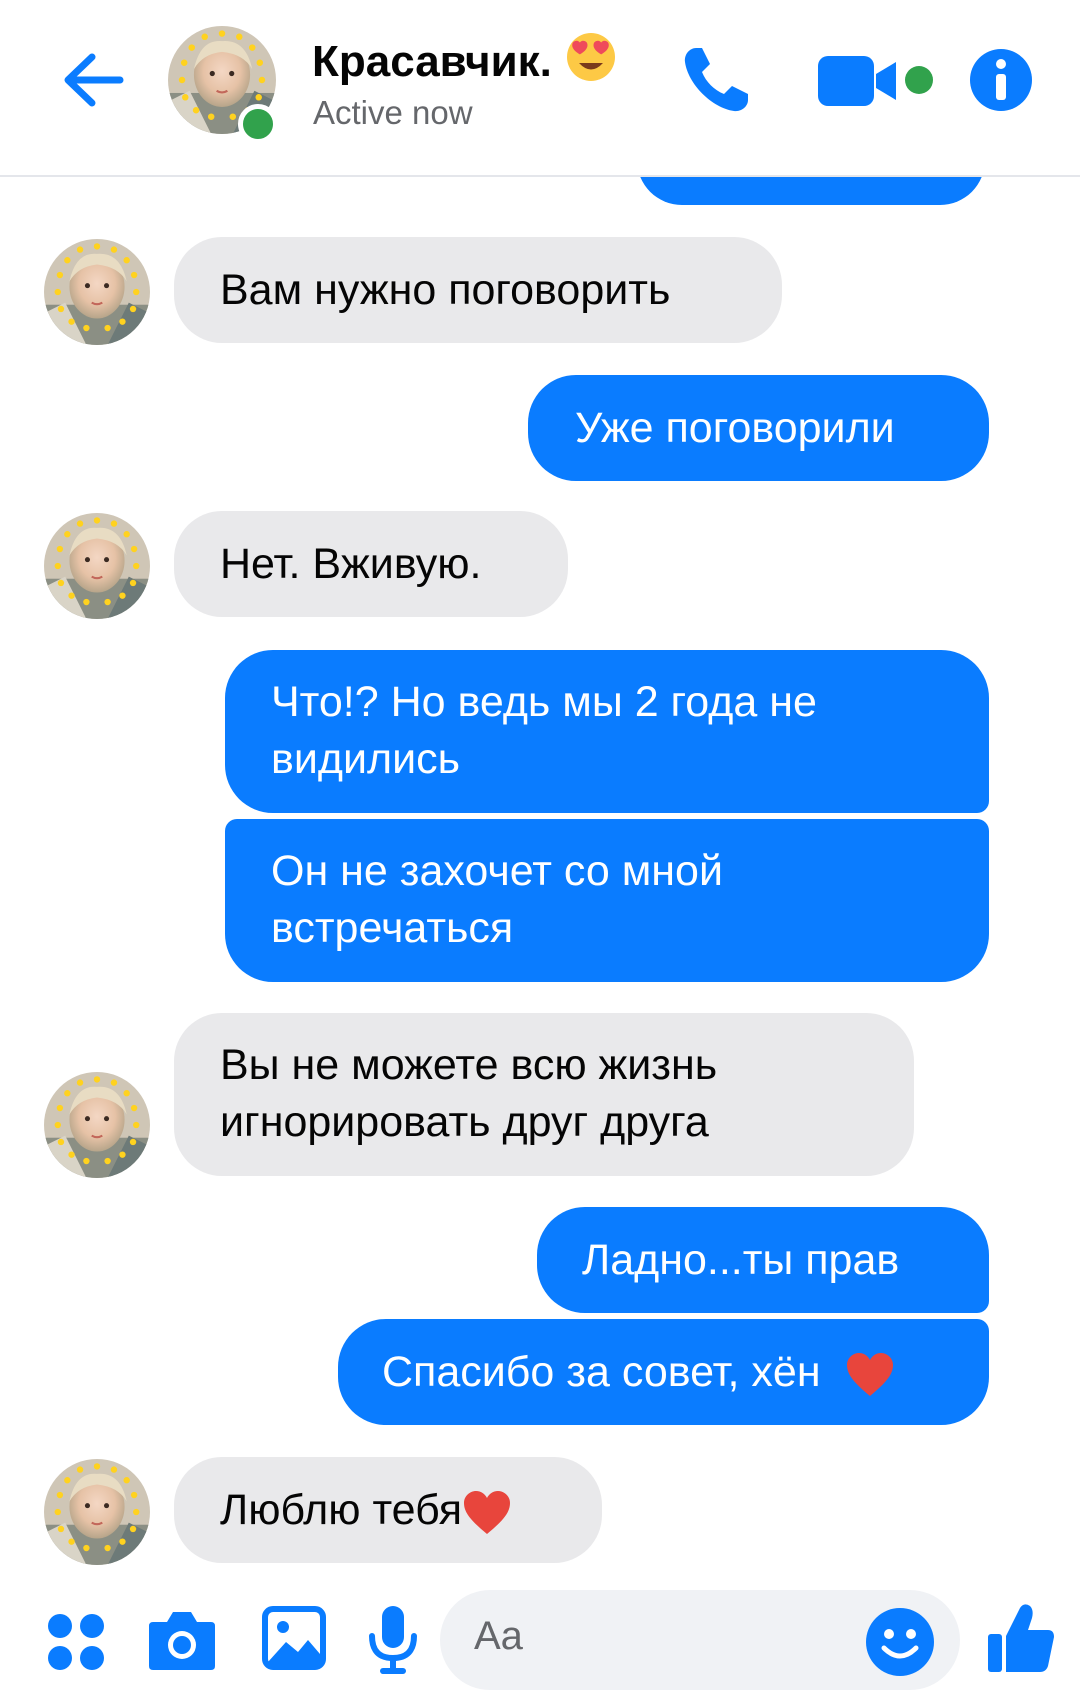 This screenshot has width=1080, height=1702. I want to click on message-bubble-incoming: Вам нужно поговорить, so click(478, 290).